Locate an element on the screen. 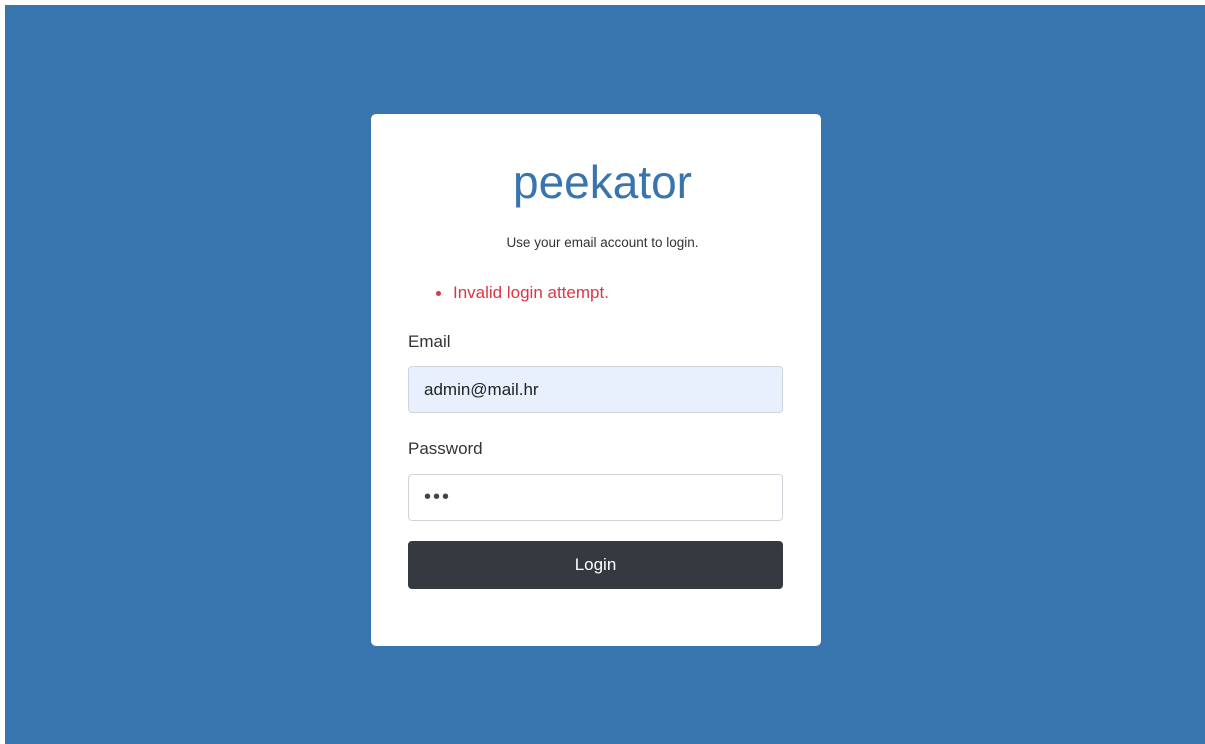 The image size is (1205, 744). error-message: Invalid login attempt. is located at coordinates (522, 293).